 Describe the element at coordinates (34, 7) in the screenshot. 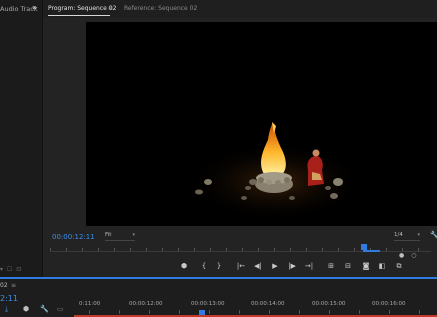

I see `panel-overflow-chevron-icon: »` at that location.